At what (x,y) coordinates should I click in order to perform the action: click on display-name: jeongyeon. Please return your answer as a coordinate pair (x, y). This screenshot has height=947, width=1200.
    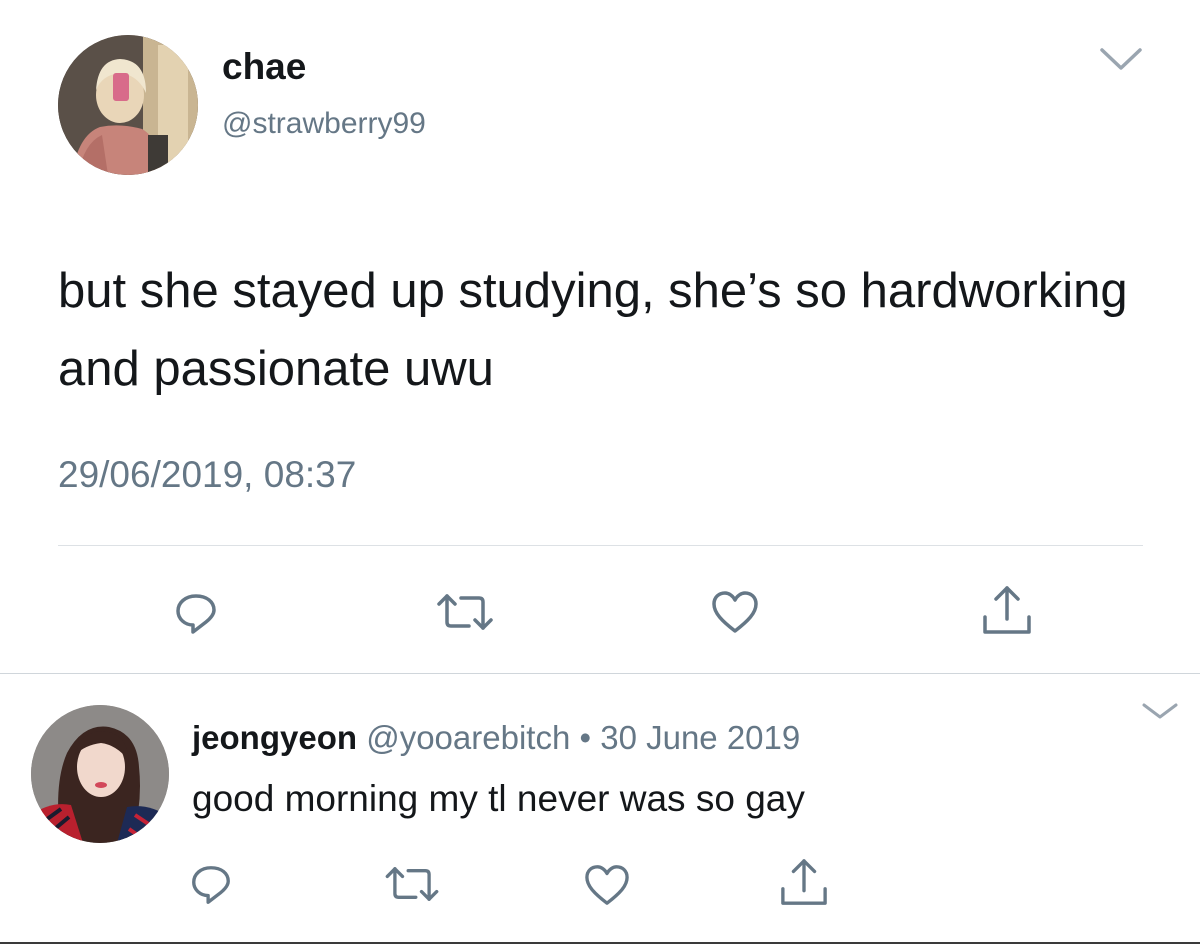
    Looking at the image, I should click on (274, 737).